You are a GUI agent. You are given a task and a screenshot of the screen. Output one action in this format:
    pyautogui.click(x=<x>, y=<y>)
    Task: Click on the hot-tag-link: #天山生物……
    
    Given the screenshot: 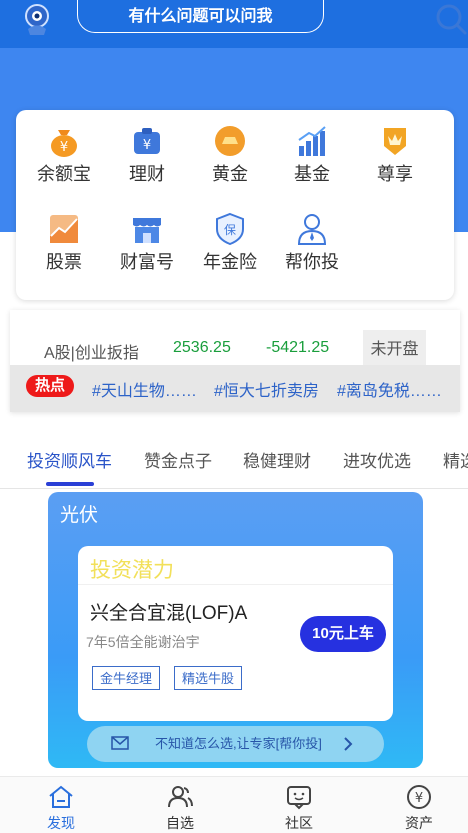 What is the action you would take?
    pyautogui.click(x=146, y=389)
    